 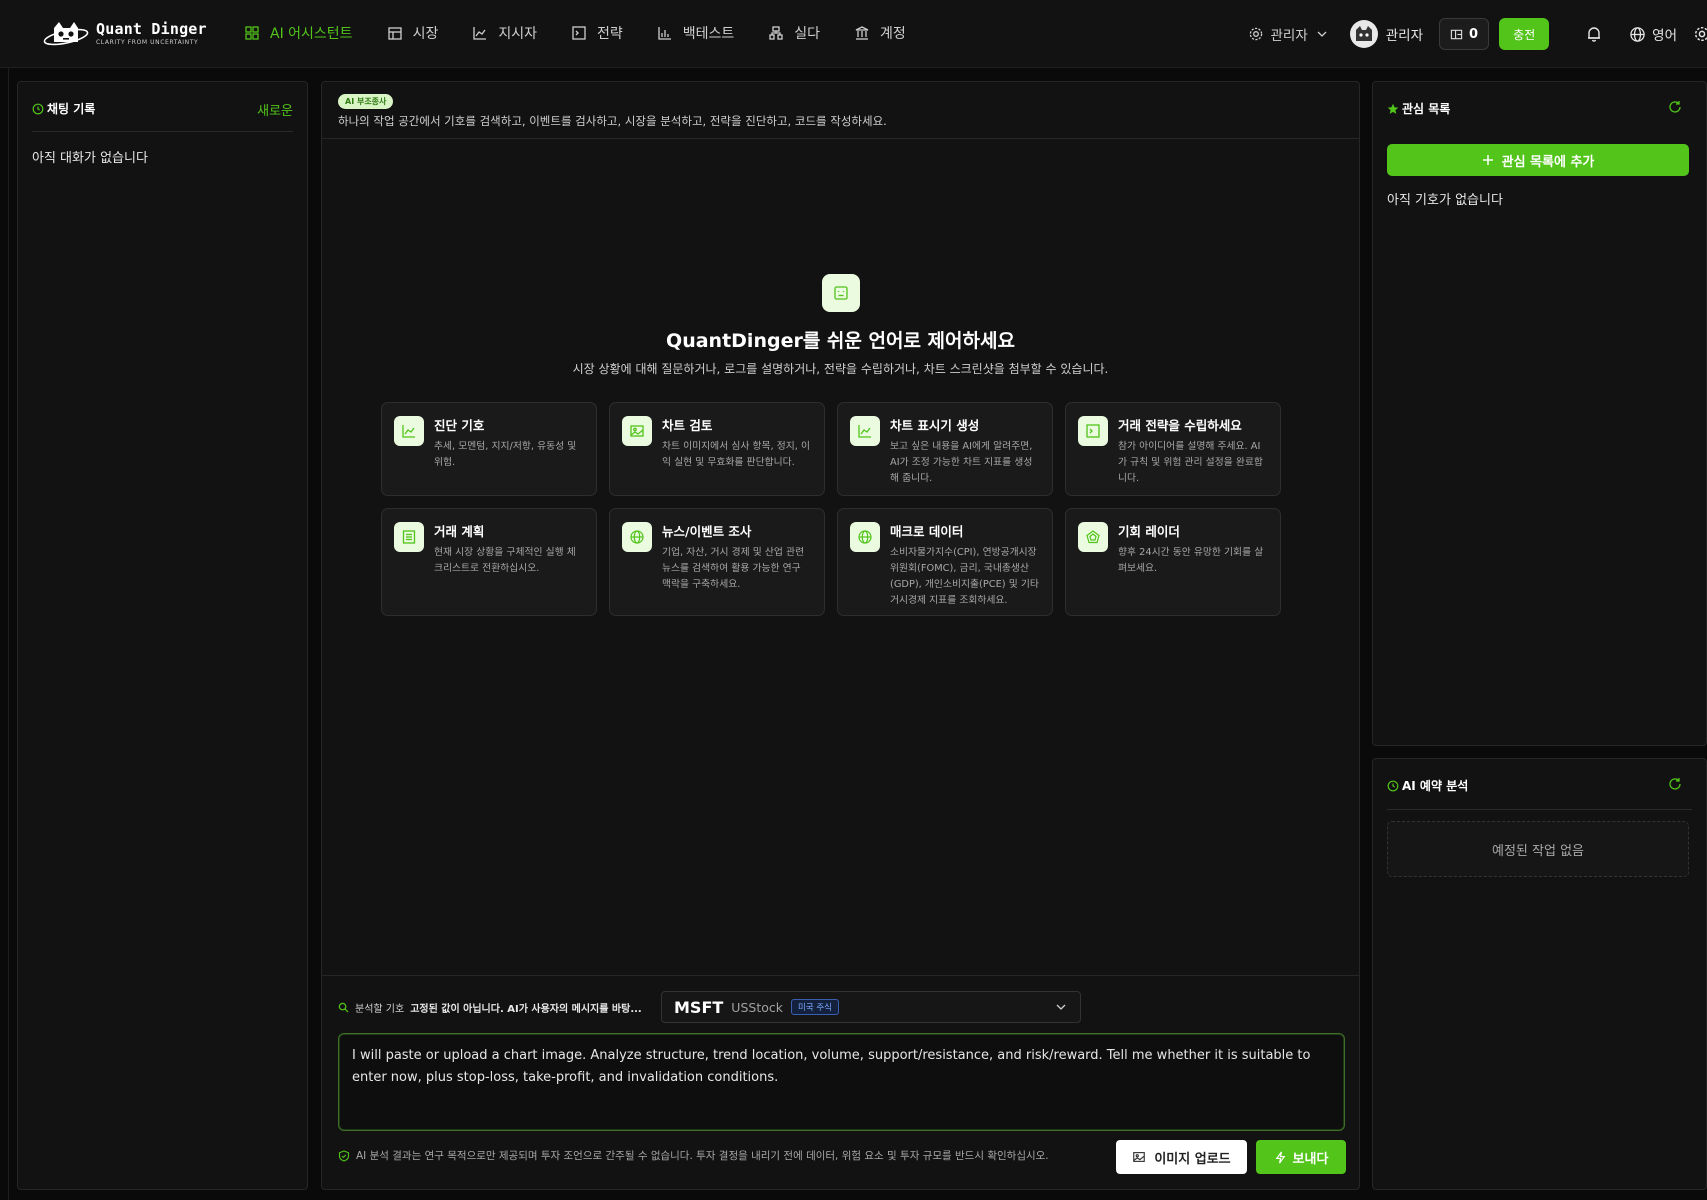 I want to click on nav-item-account: 계정, so click(x=880, y=33).